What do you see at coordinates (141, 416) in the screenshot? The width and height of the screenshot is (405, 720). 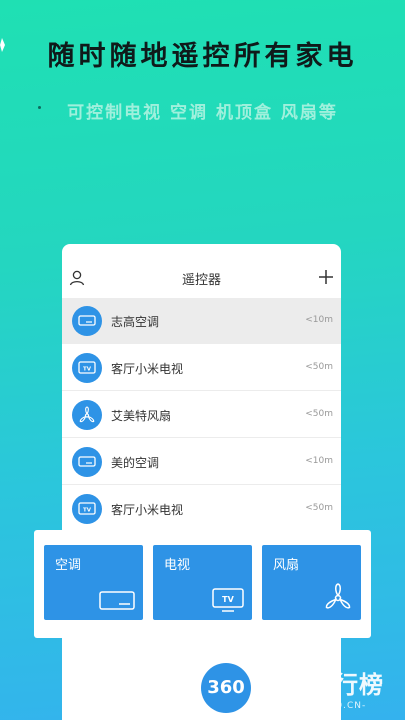 I see `device-name: 艾美特风扇` at bounding box center [141, 416].